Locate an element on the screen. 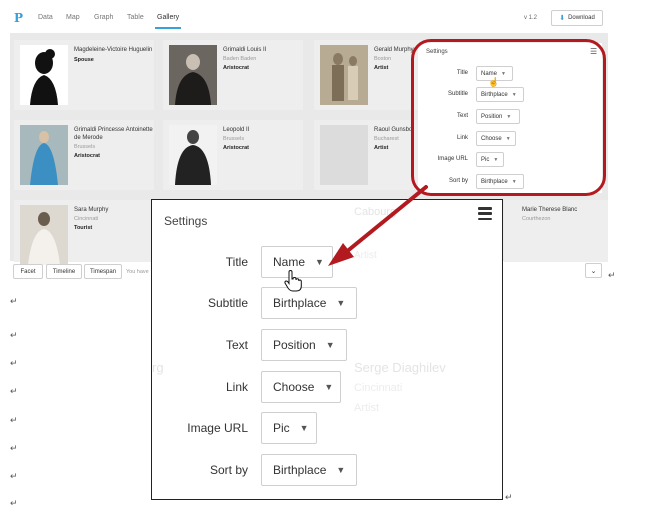 The width and height of the screenshot is (646, 521). gallery-card: Grimaldi Louis II Baden Baden Aristocrat is located at coordinates (233, 75).